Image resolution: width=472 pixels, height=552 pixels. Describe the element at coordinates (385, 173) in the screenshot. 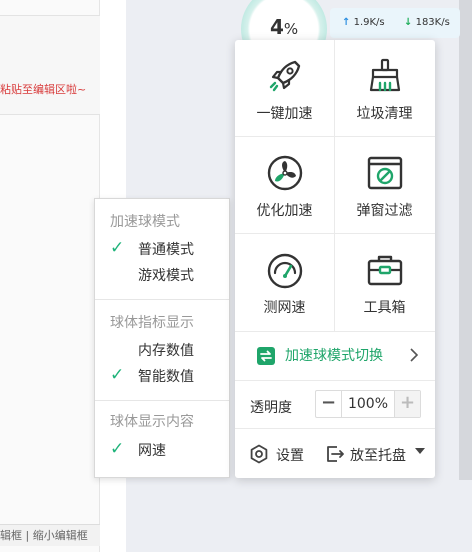

I see `popup-block-icon` at that location.